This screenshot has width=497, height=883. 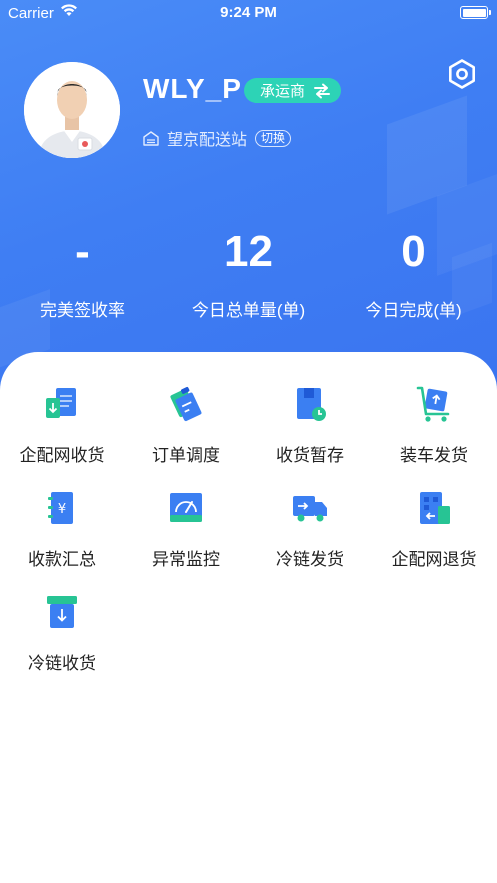 I want to click on enterprise-return-icon, so click(x=435, y=508).